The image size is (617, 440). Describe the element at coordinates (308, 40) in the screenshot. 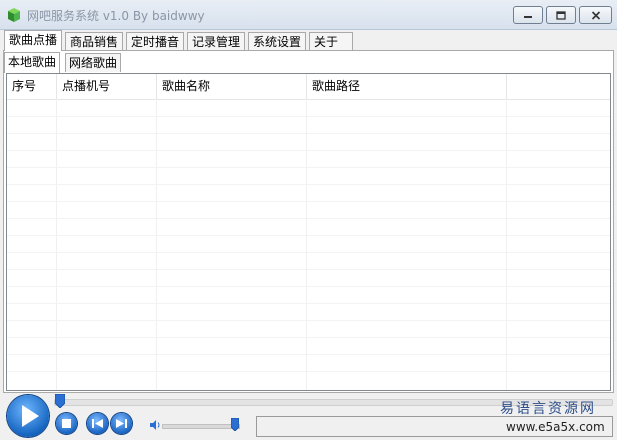

I see `main-tab-strip: 歌曲点播 商品销售 定时播音 记录管理 系统设置 关于` at that location.